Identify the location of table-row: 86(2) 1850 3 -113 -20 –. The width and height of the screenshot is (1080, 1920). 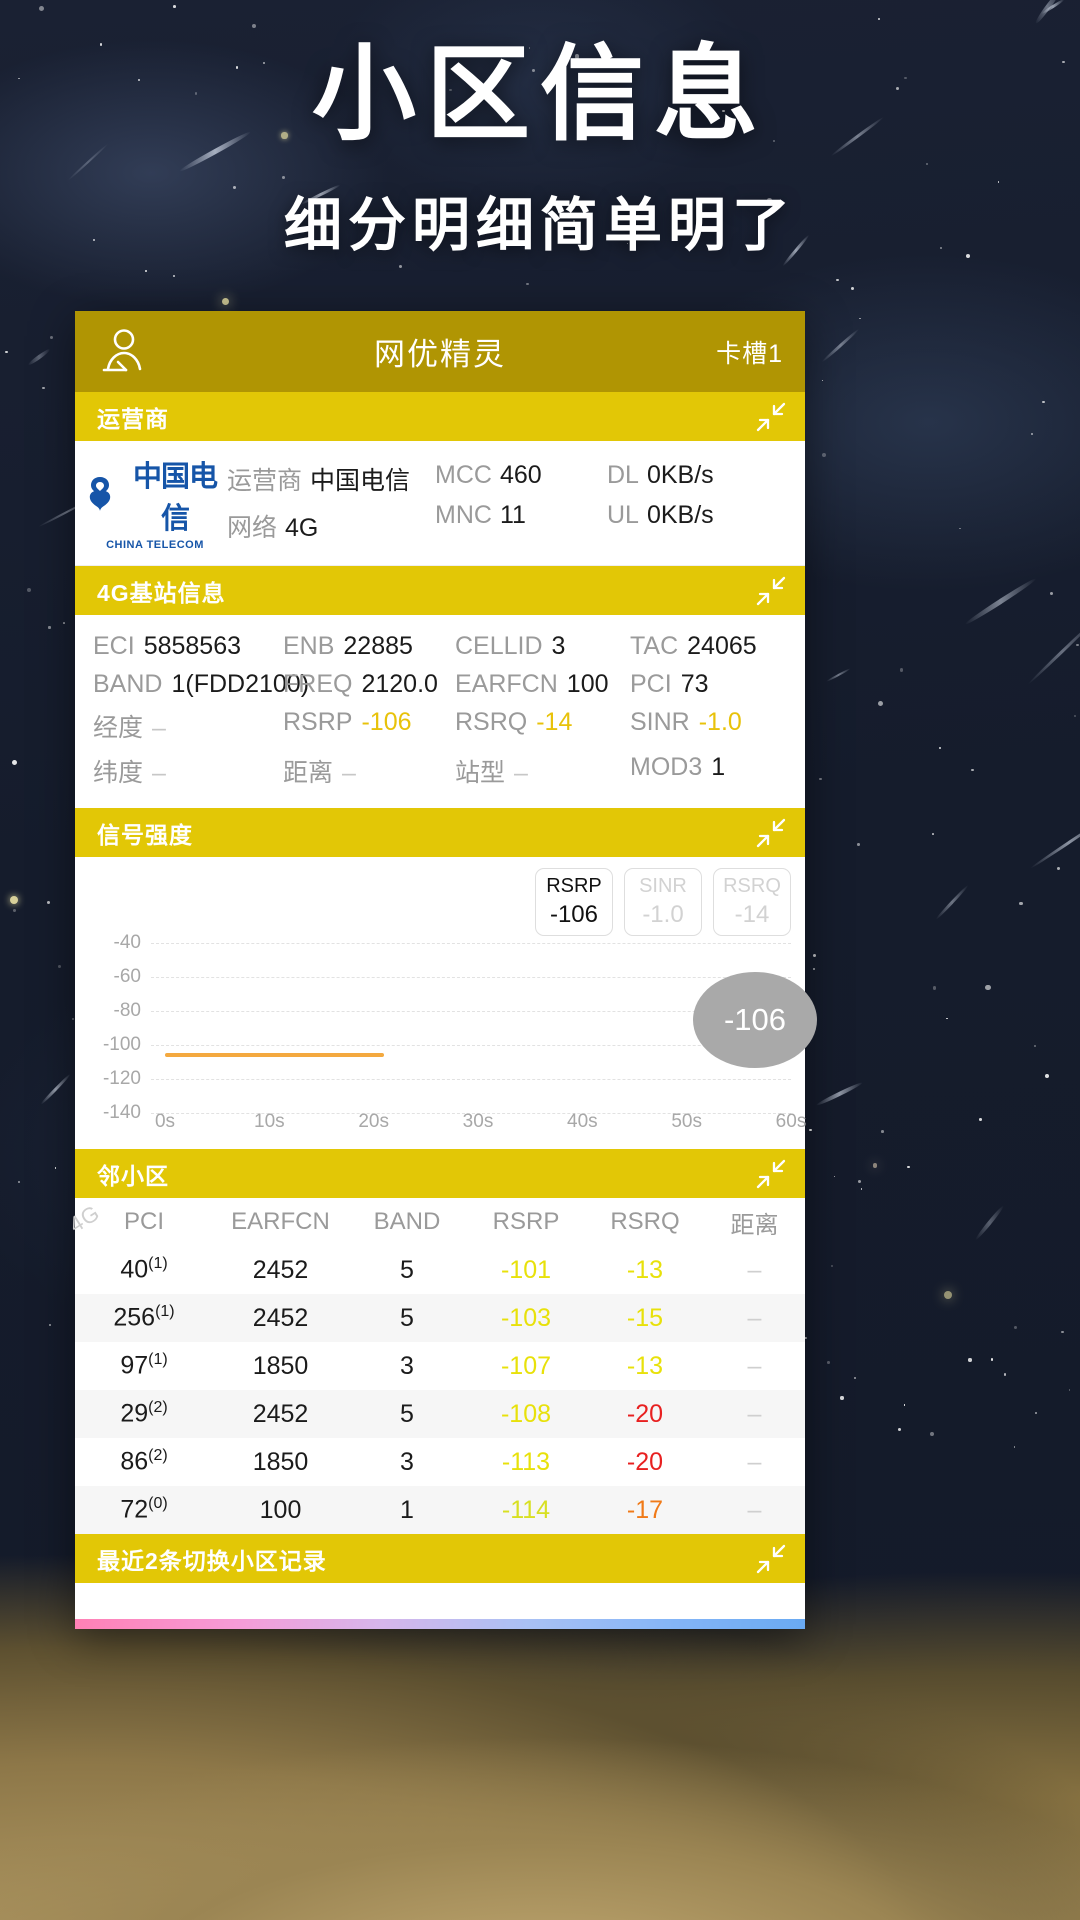
(440, 1462).